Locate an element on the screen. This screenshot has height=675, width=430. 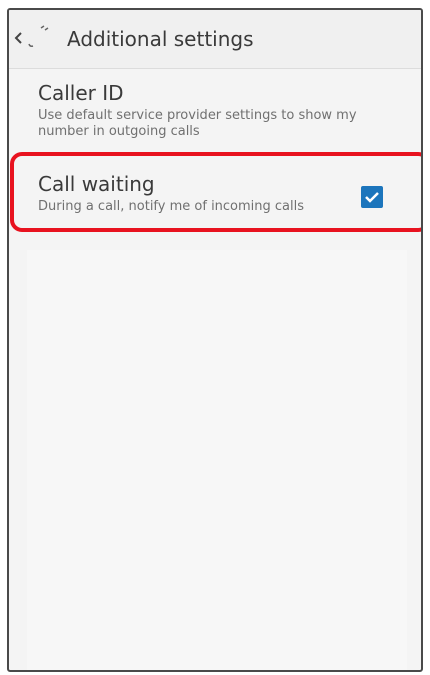
action-bar: Additional settings is located at coordinates (215, 39).